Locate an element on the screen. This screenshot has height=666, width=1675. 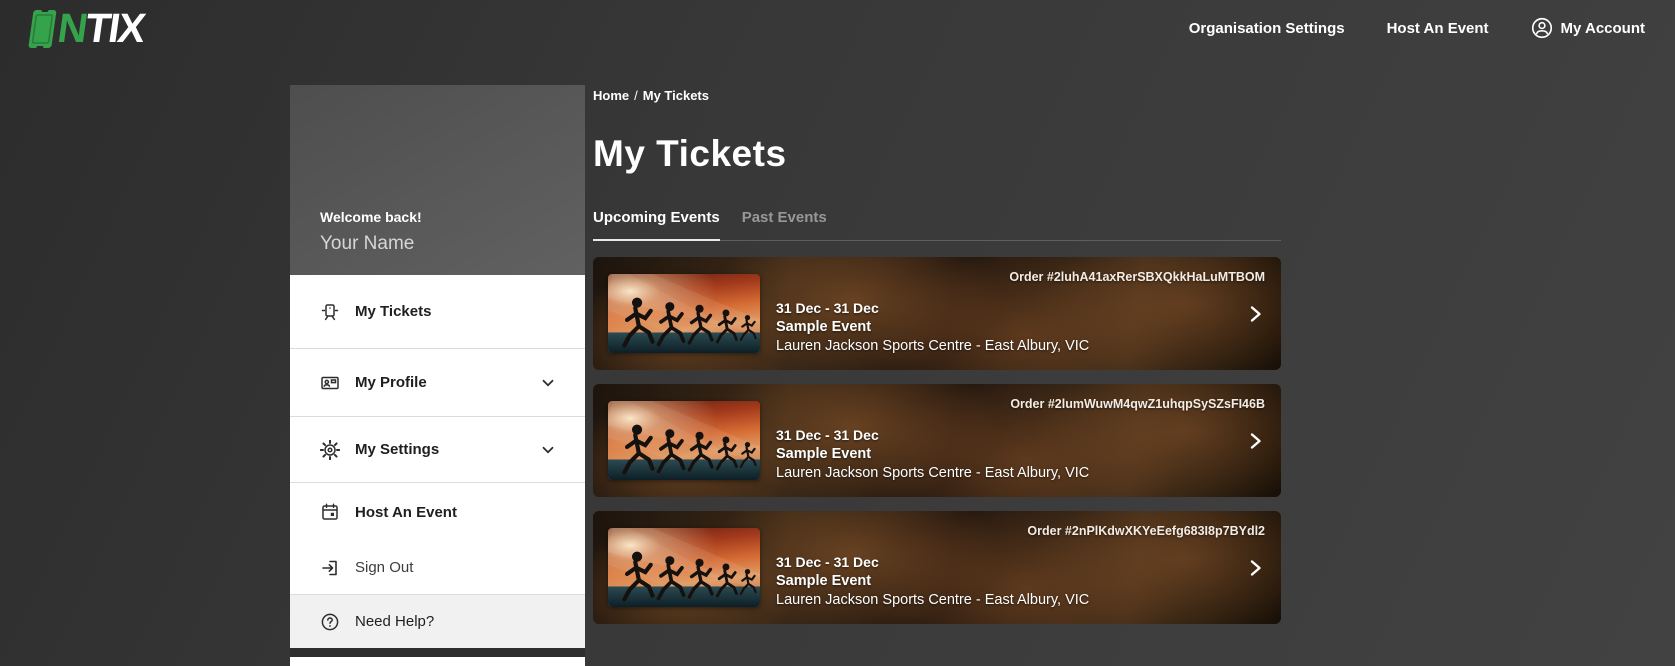
nav-host-an-event: Host An Event is located at coordinates (1438, 28).